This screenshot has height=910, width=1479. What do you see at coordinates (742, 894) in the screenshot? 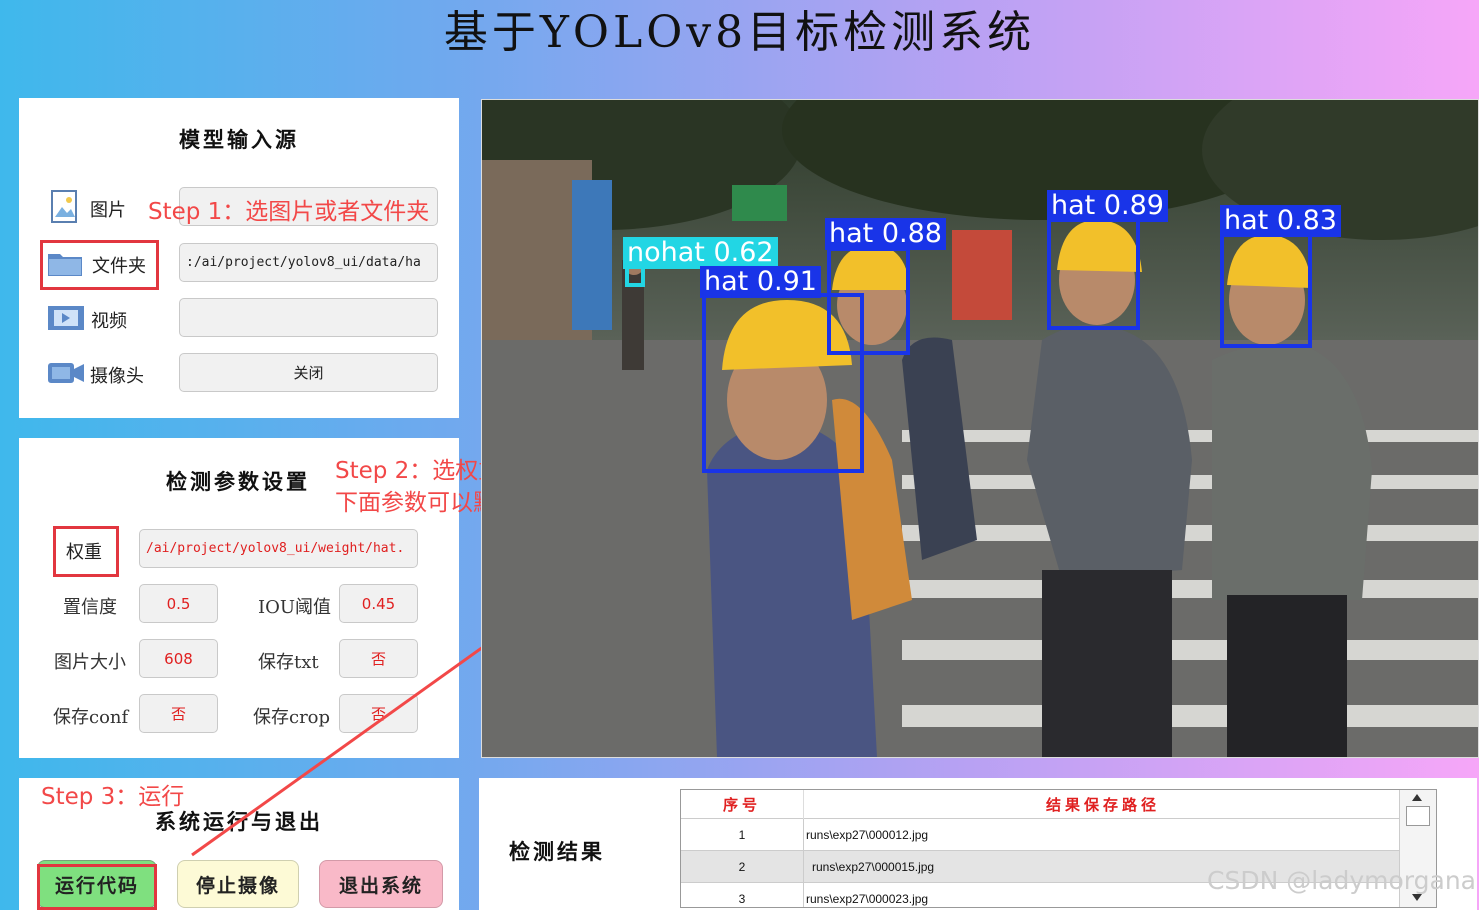
I see `row-index: 3` at bounding box center [742, 894].